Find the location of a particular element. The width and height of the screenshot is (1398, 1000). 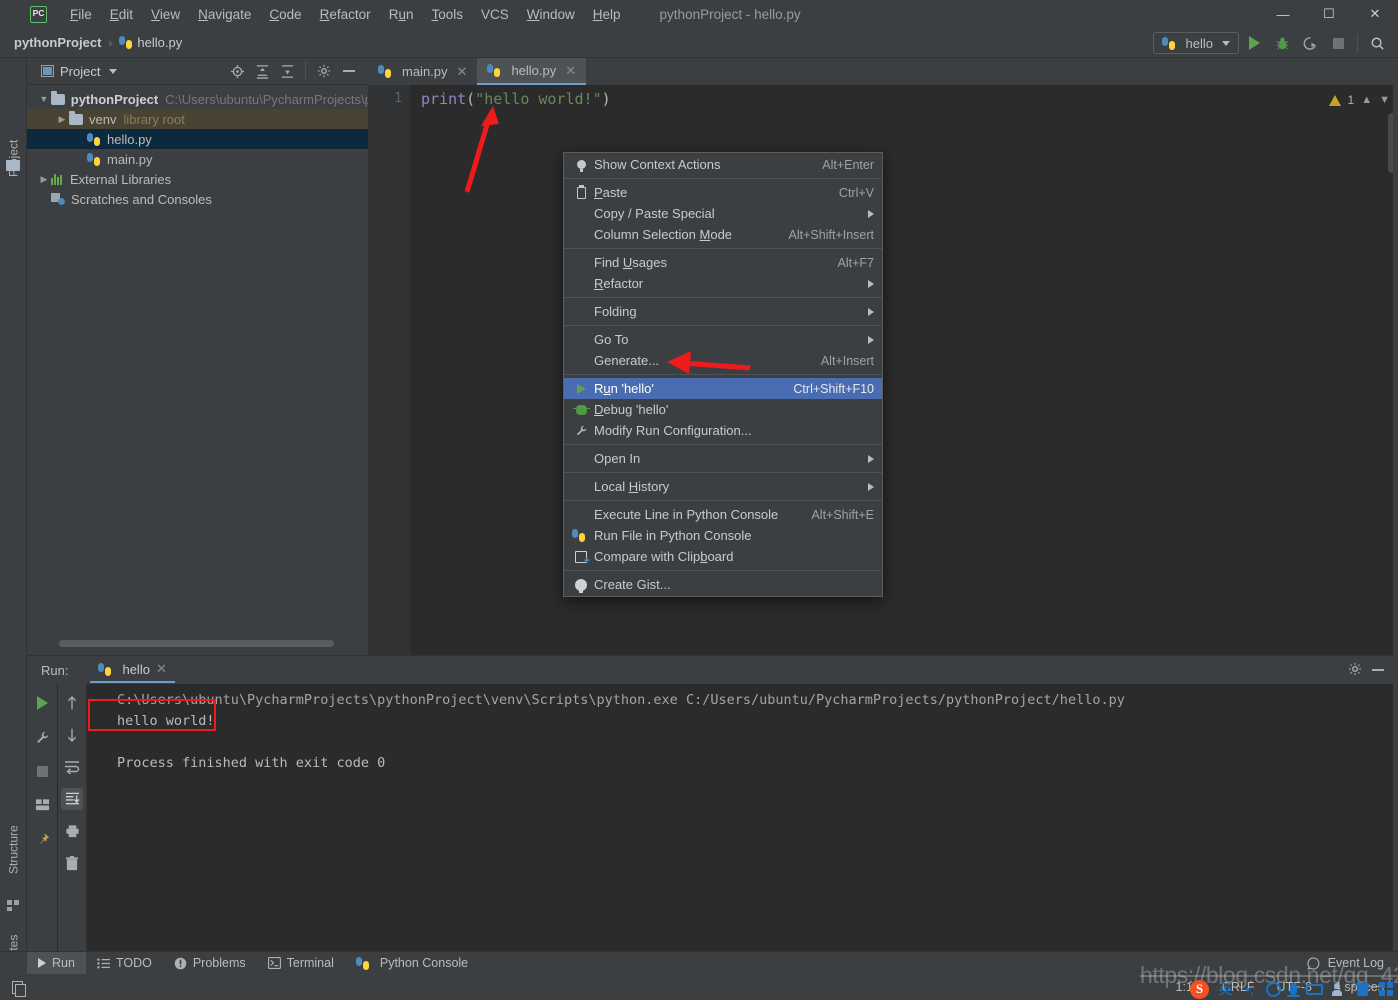

status-bar-left is located at coordinates (17, 988).